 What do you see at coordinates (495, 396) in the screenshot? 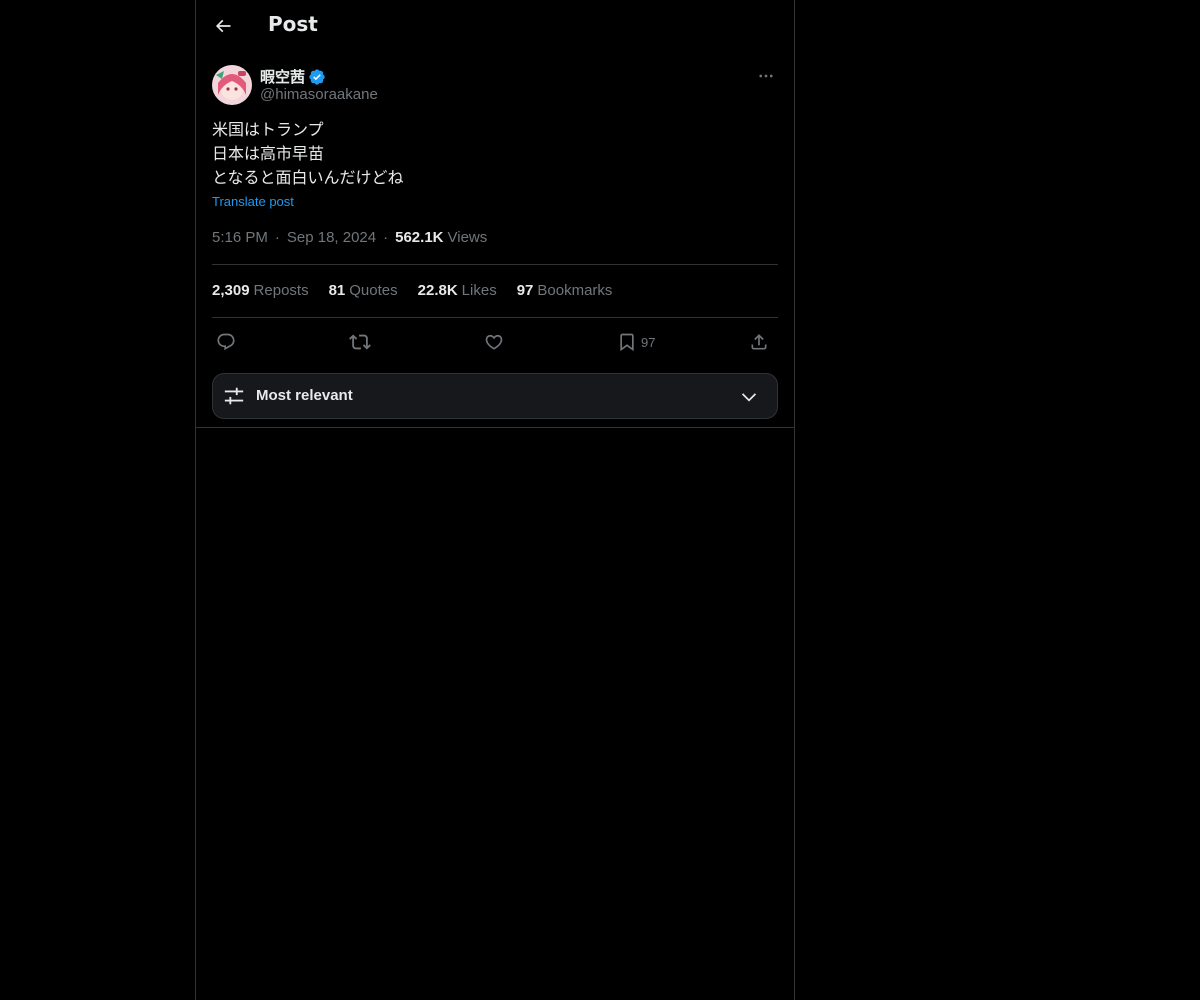
I see `reply-sort-dropdown: Most relevant` at bounding box center [495, 396].